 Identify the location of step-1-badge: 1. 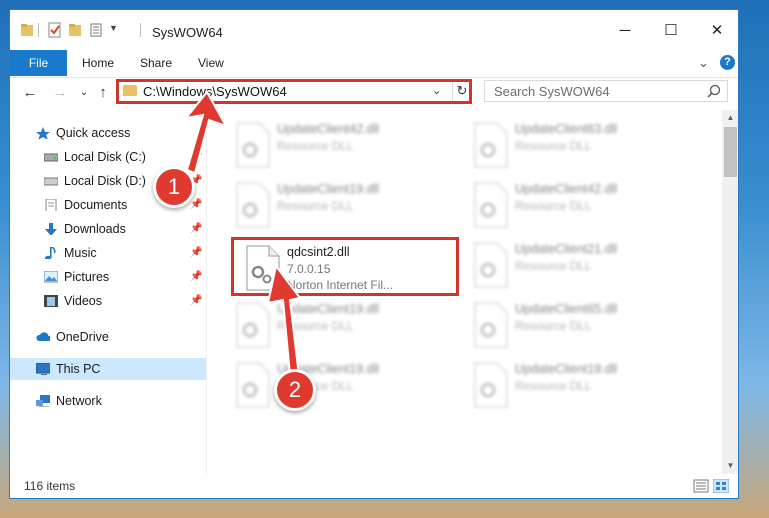
(174, 187).